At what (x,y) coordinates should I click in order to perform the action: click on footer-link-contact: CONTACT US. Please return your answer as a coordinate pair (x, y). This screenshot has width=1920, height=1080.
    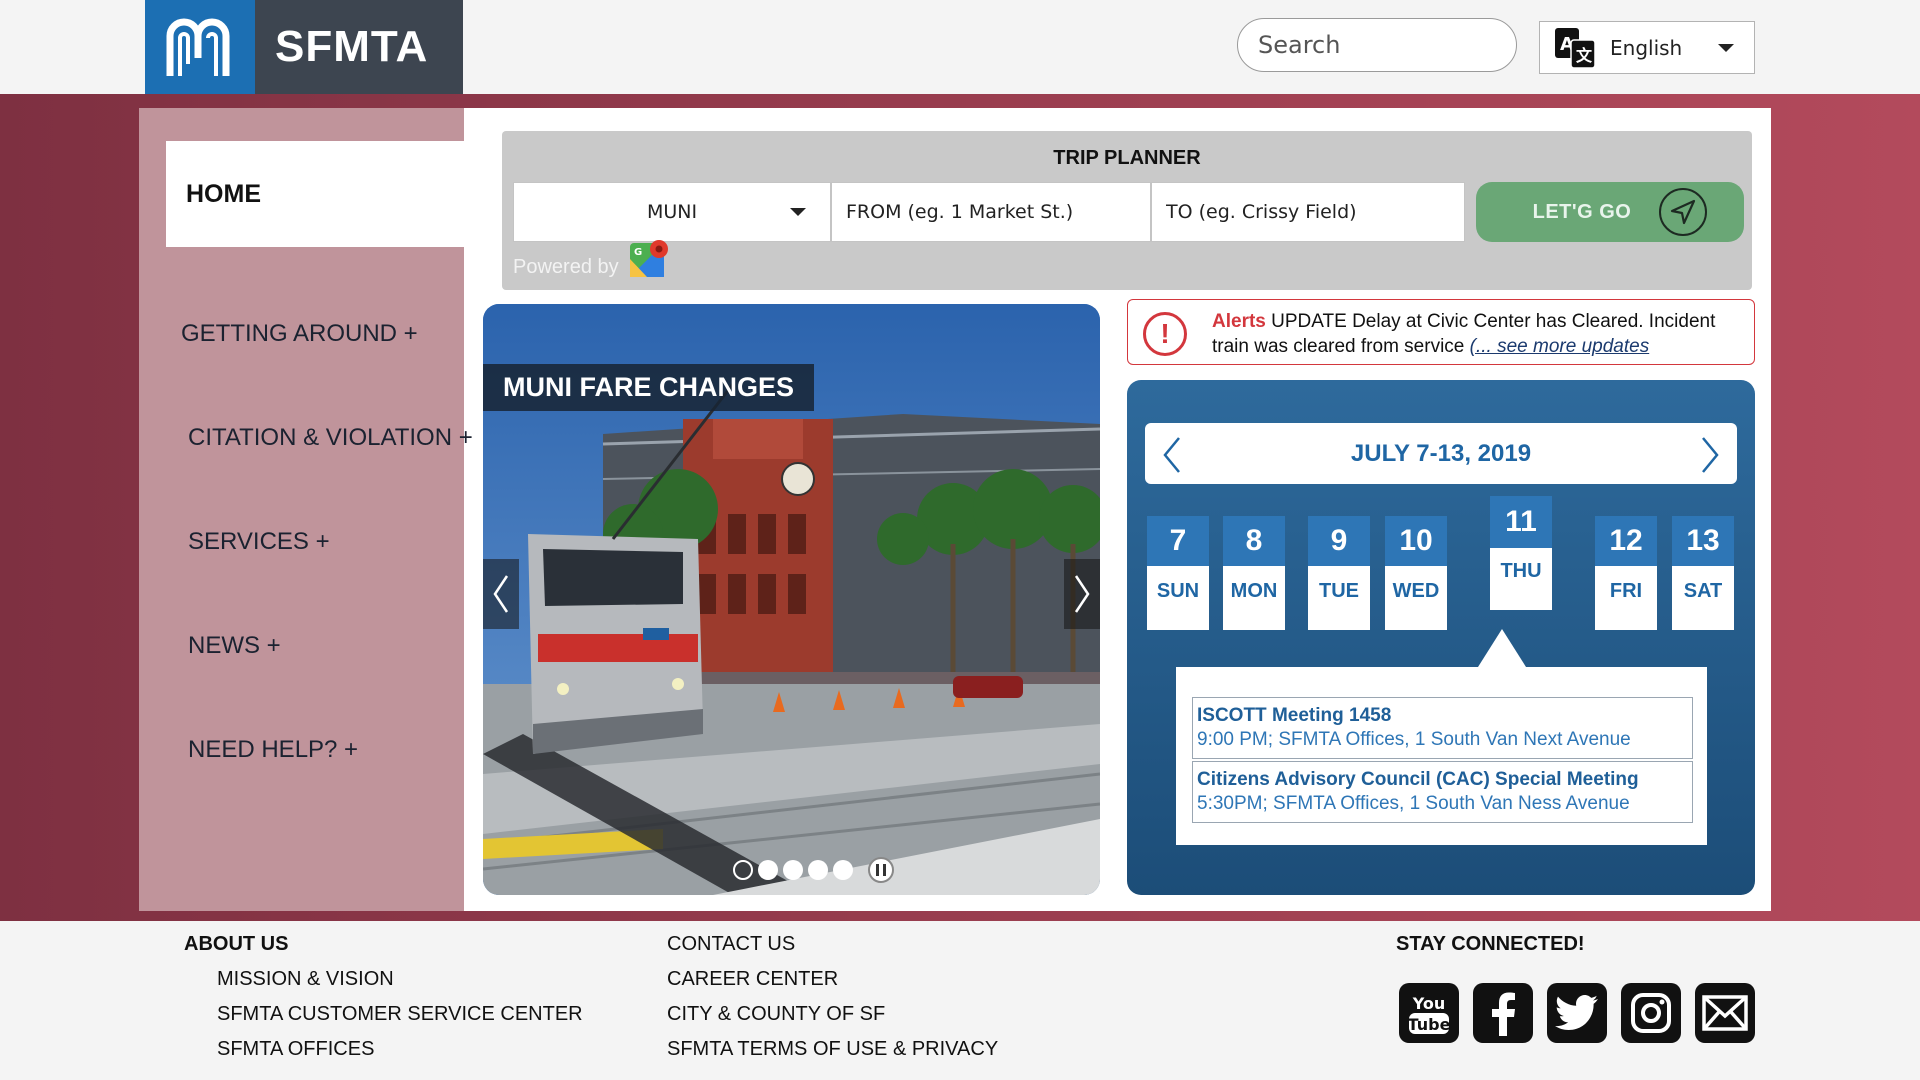
    Looking at the image, I should click on (731, 944).